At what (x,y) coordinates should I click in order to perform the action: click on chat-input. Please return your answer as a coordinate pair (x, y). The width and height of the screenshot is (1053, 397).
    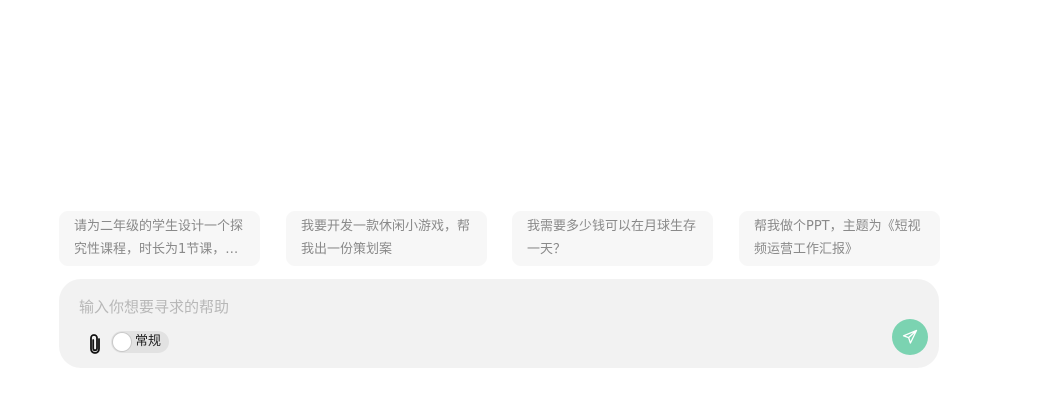
    Looking at the image, I should click on (469, 307).